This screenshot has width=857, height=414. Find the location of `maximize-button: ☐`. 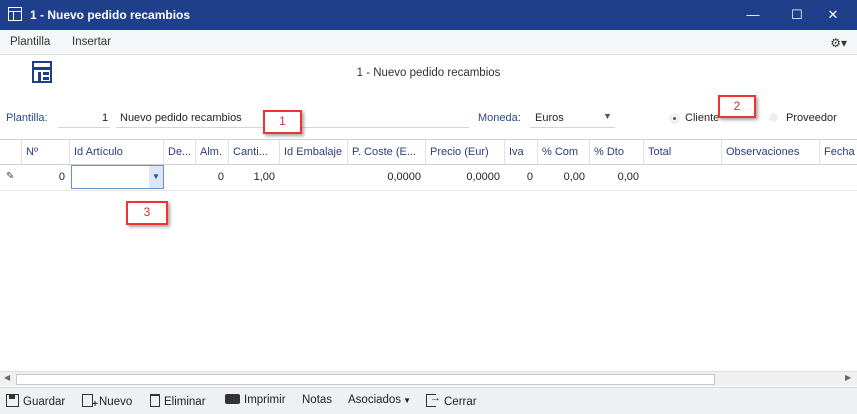

maximize-button: ☐ is located at coordinates (797, 15).